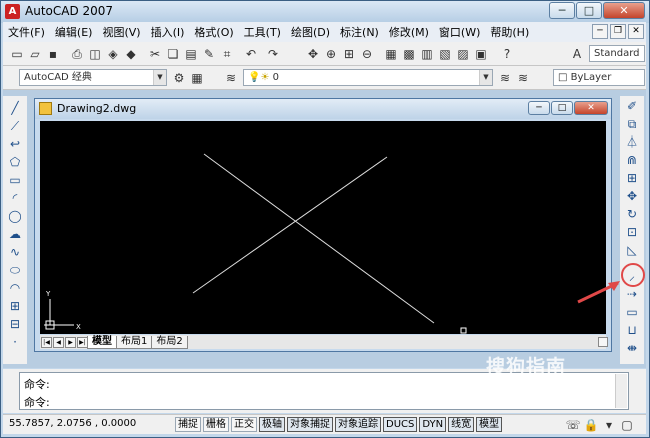  Describe the element at coordinates (539, 108) in the screenshot. I see `drawing-minimize-button: ─` at that location.